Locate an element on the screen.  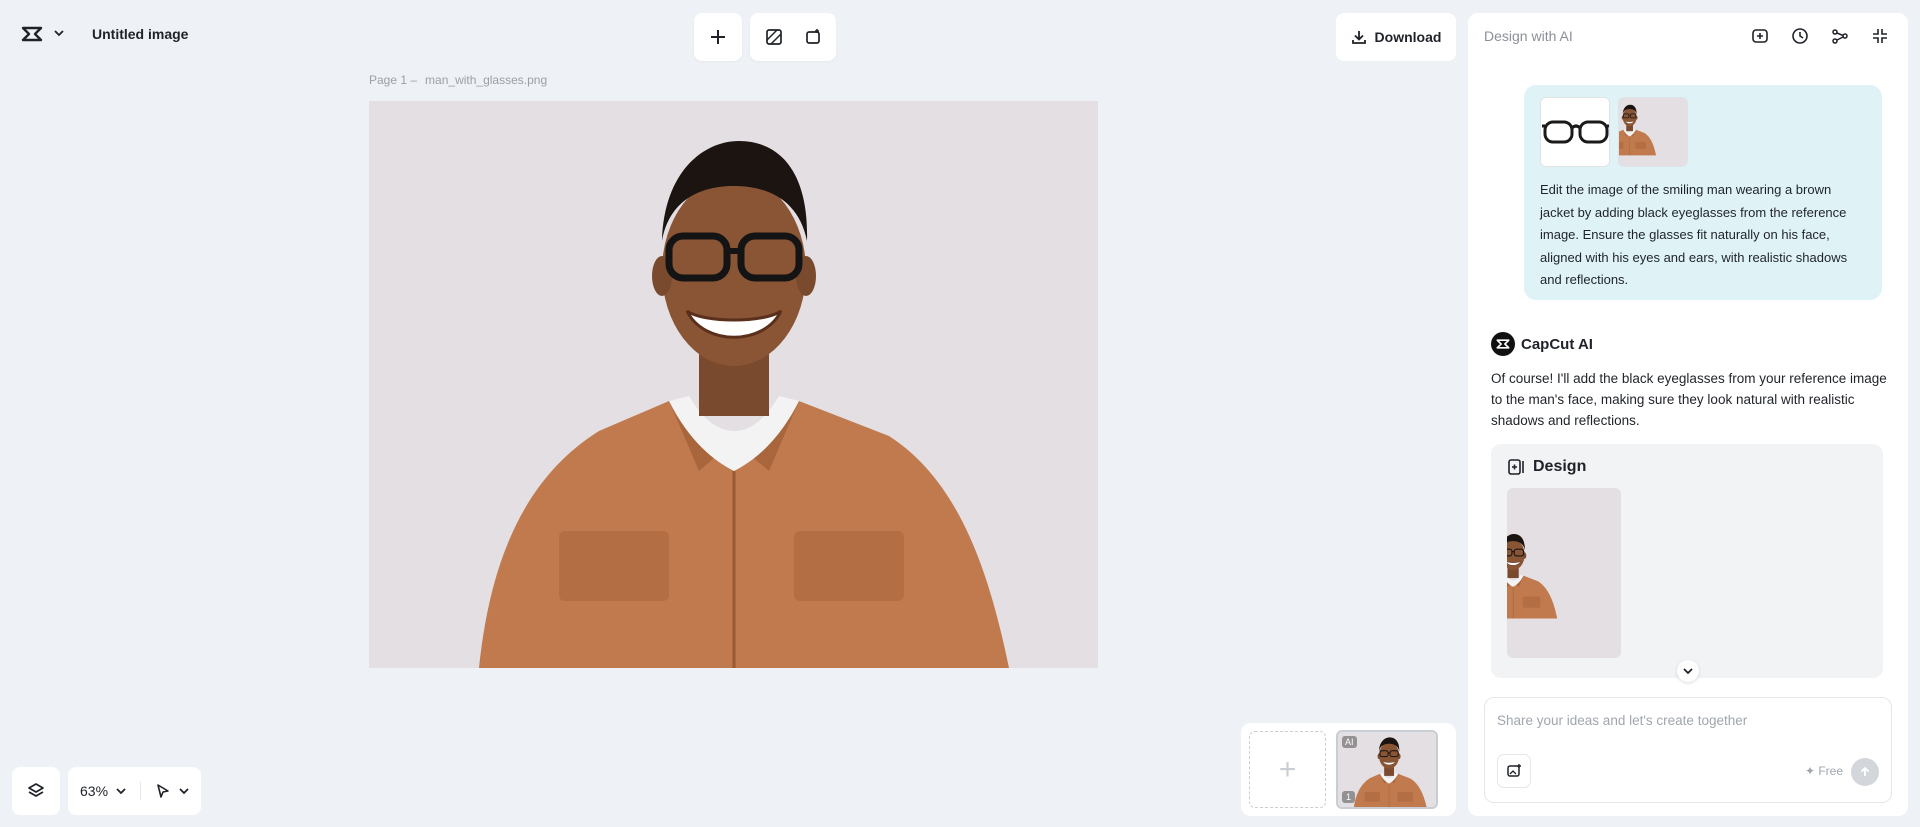
ai-header: CapCut AI is located at coordinates (1542, 344).